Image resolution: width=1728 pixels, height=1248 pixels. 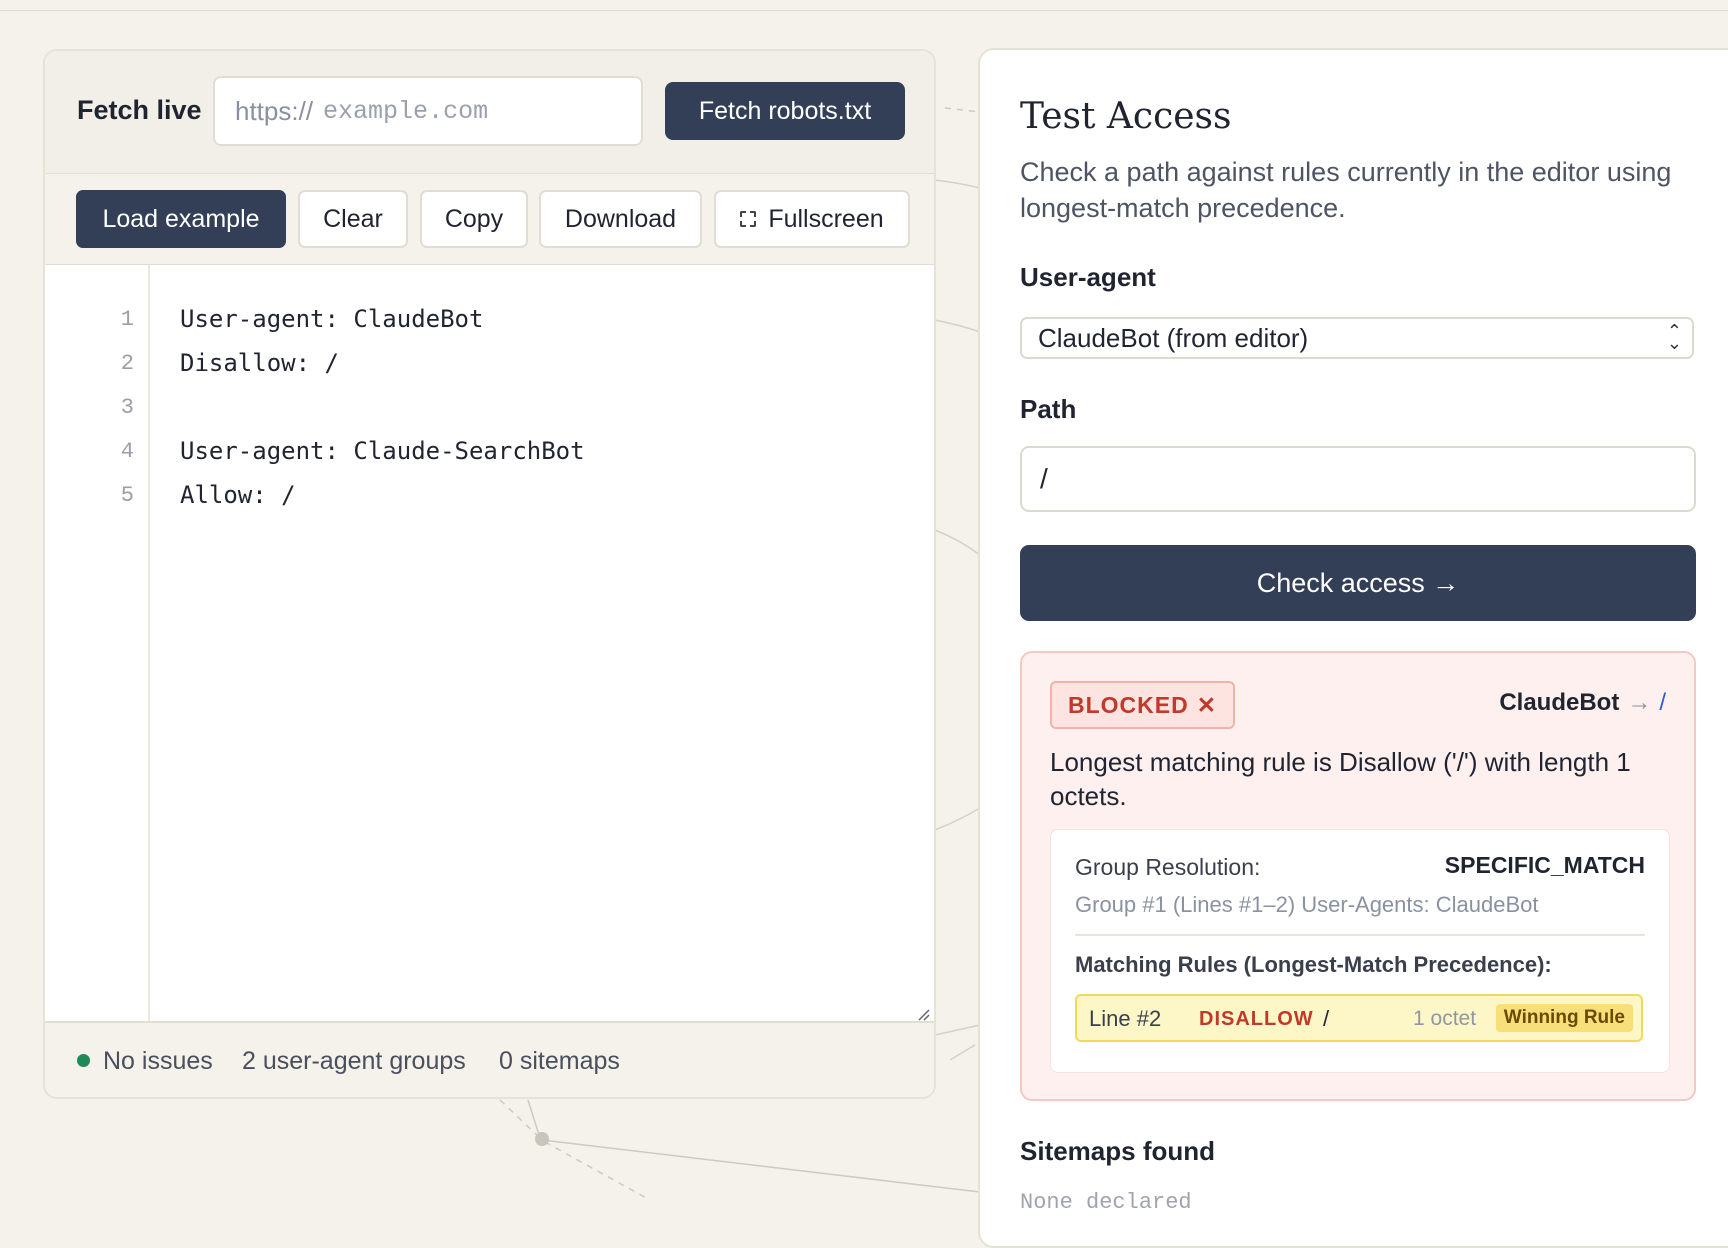 What do you see at coordinates (923, 1014) in the screenshot?
I see `resize-handle-icon` at bounding box center [923, 1014].